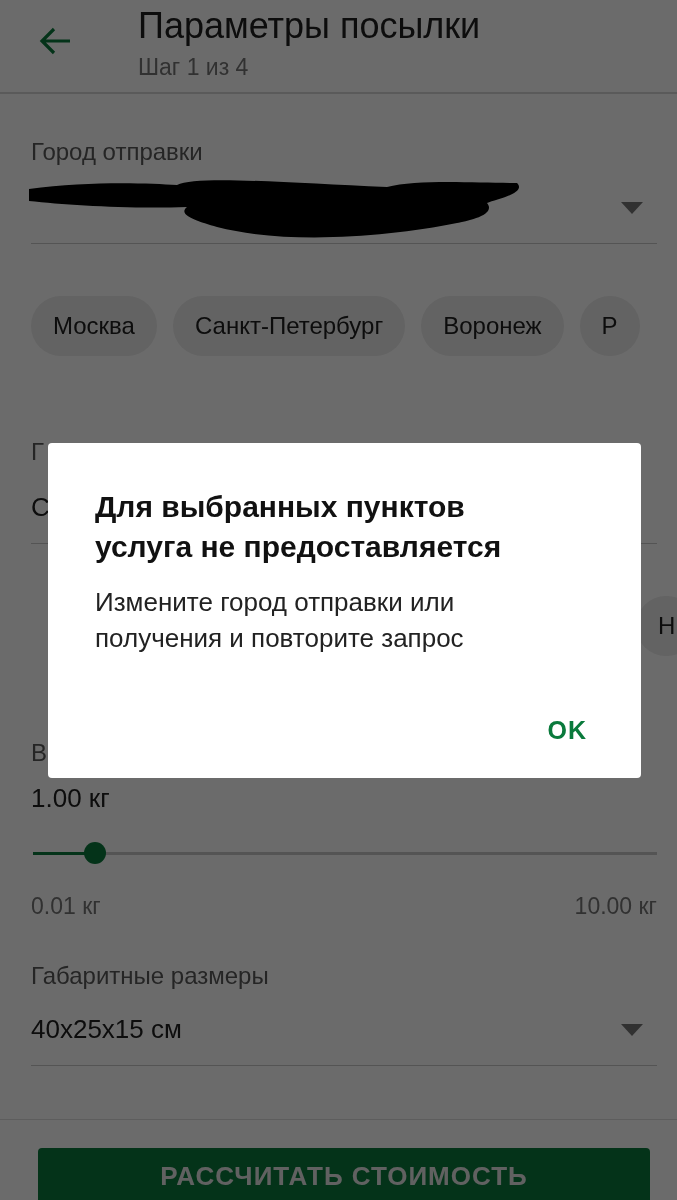 This screenshot has height=1200, width=677. Describe the element at coordinates (37, 452) in the screenshot. I see `field-label: Г` at that location.